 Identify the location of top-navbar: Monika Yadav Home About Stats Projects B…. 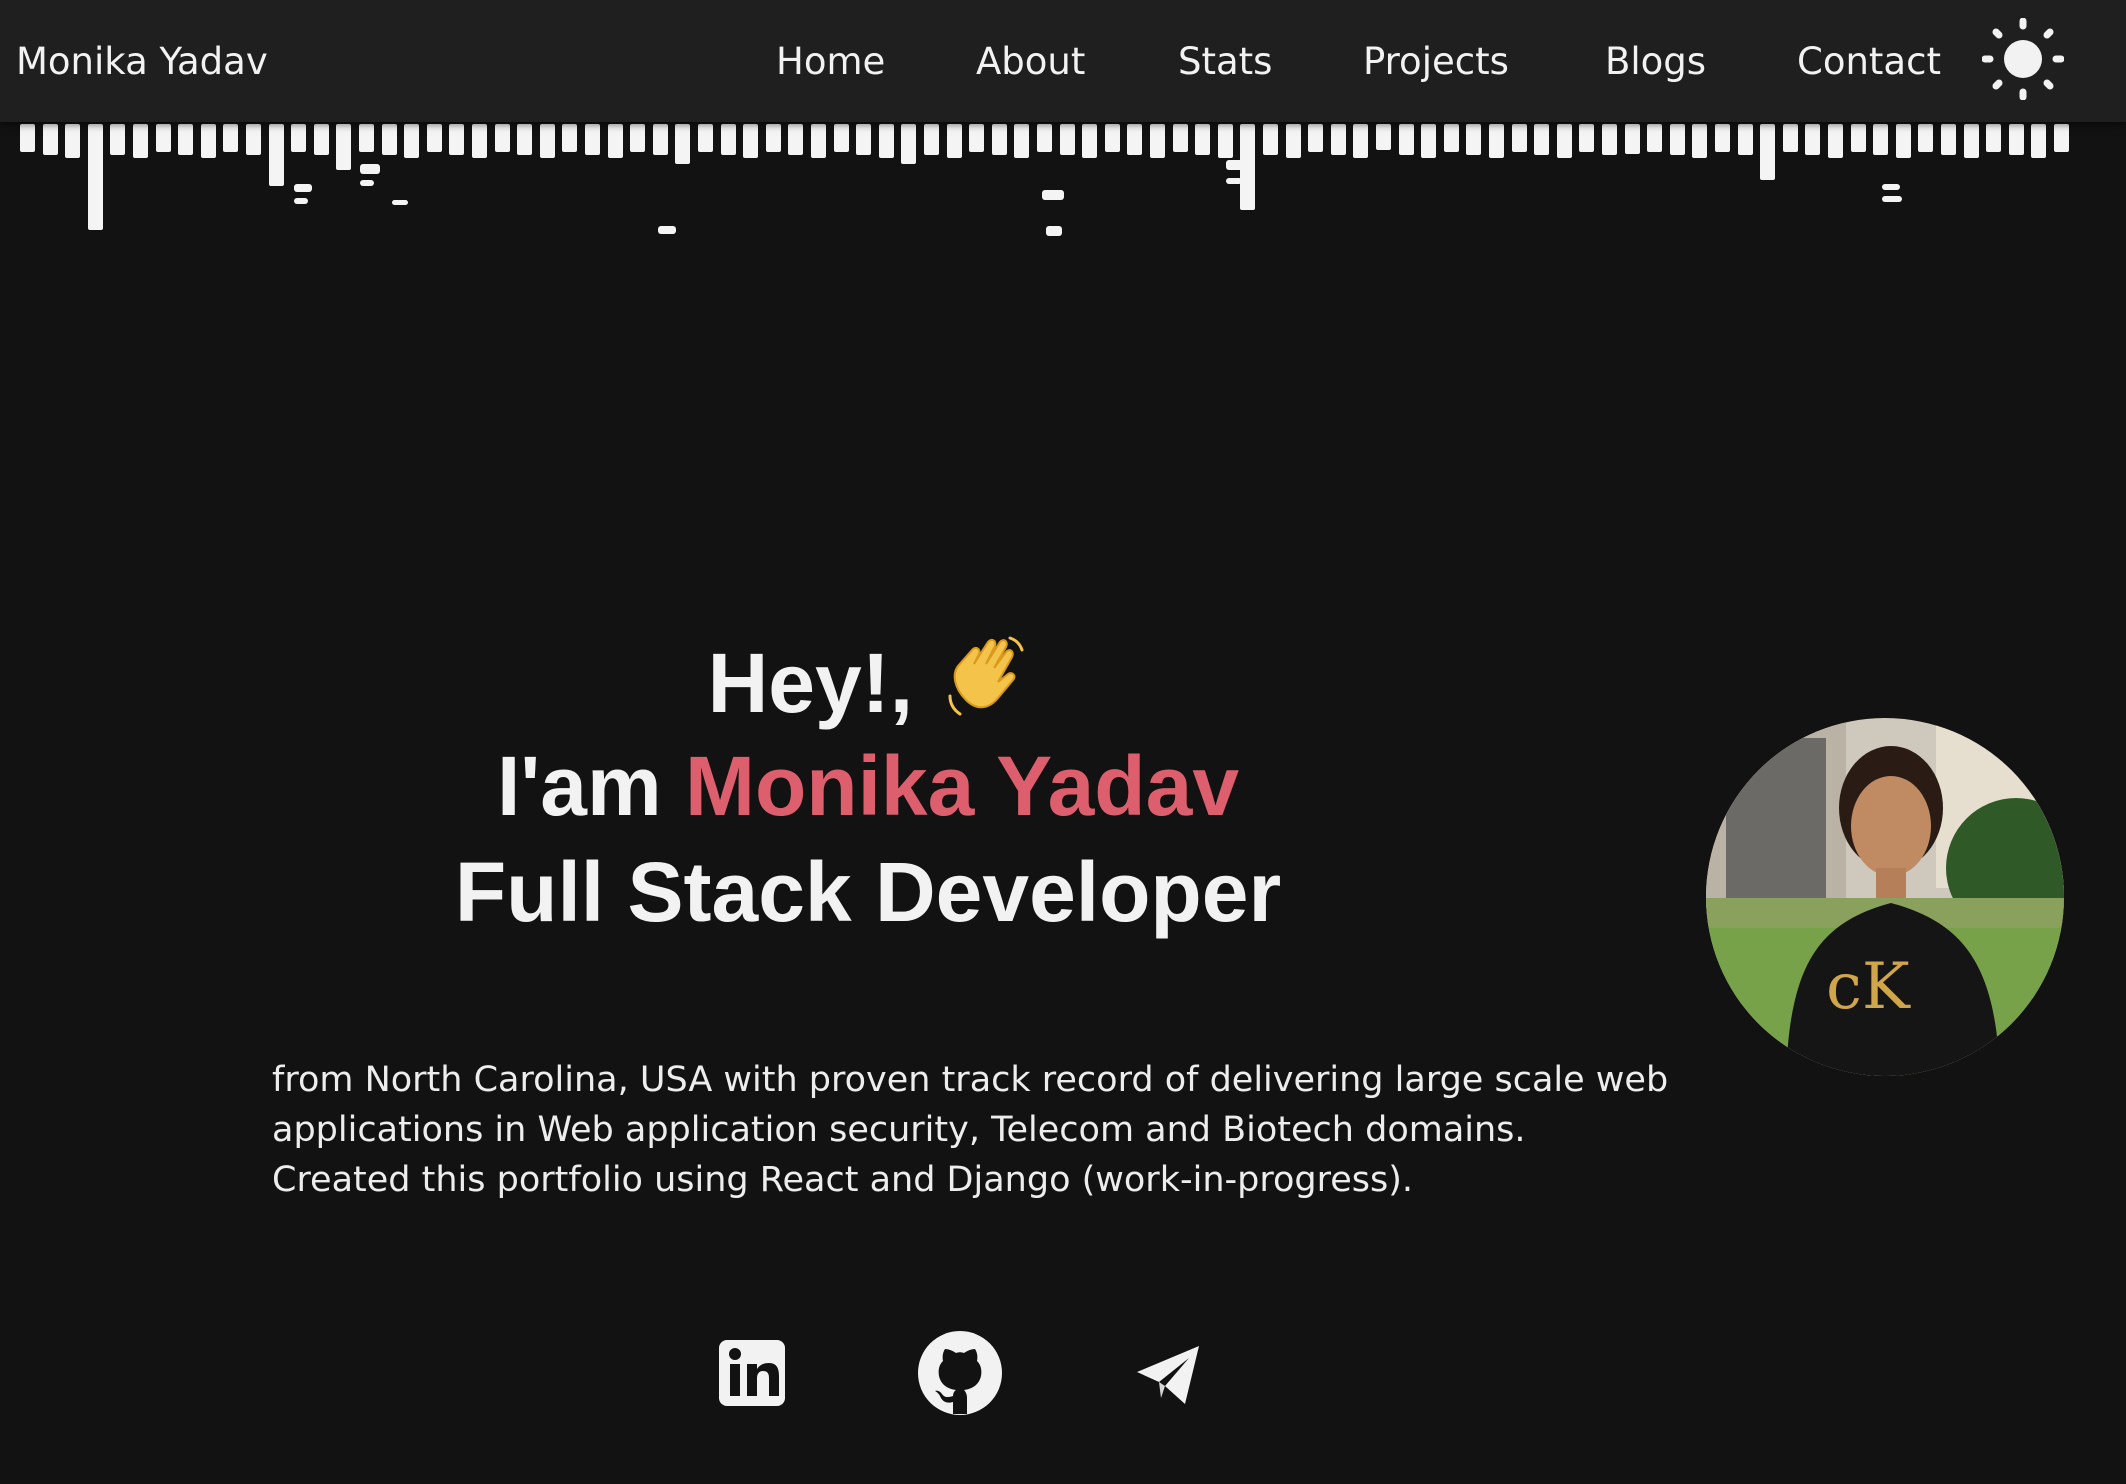
(1063, 61).